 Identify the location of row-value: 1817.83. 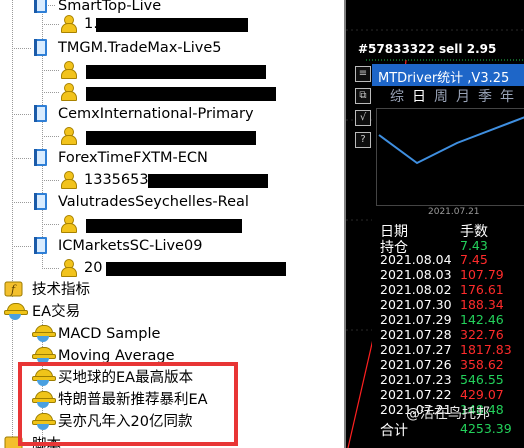
(486, 349).